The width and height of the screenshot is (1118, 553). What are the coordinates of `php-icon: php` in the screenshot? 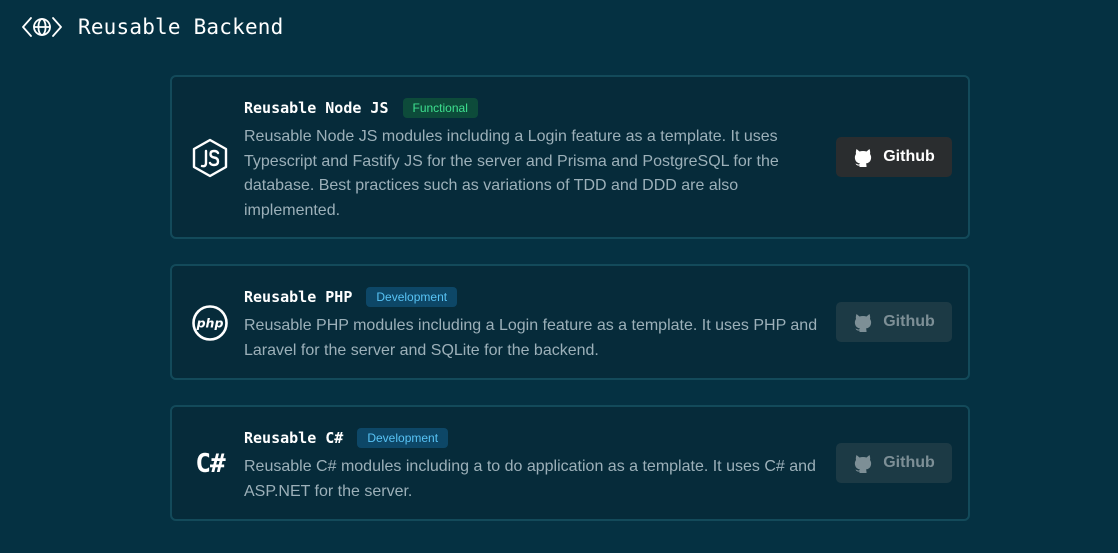 It's located at (210, 323).